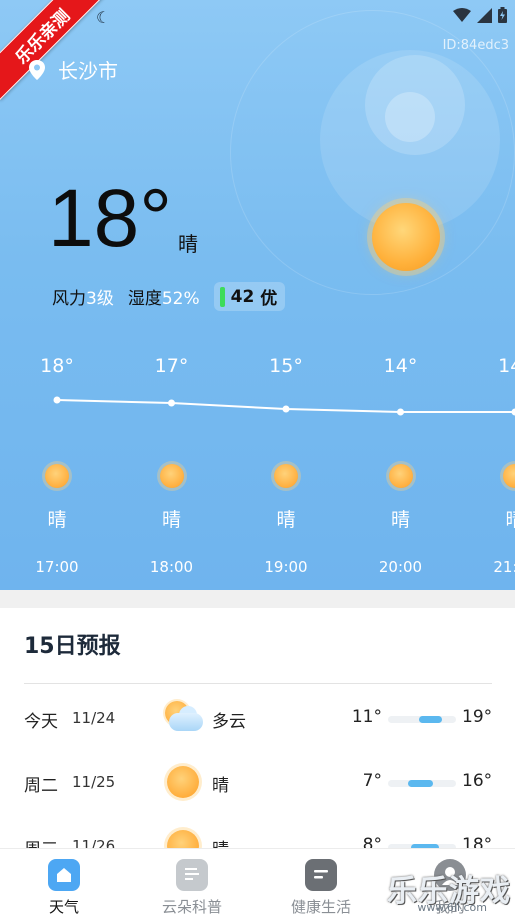  Describe the element at coordinates (103, 17) in the screenshot. I see `moon-icon: ☾` at that location.